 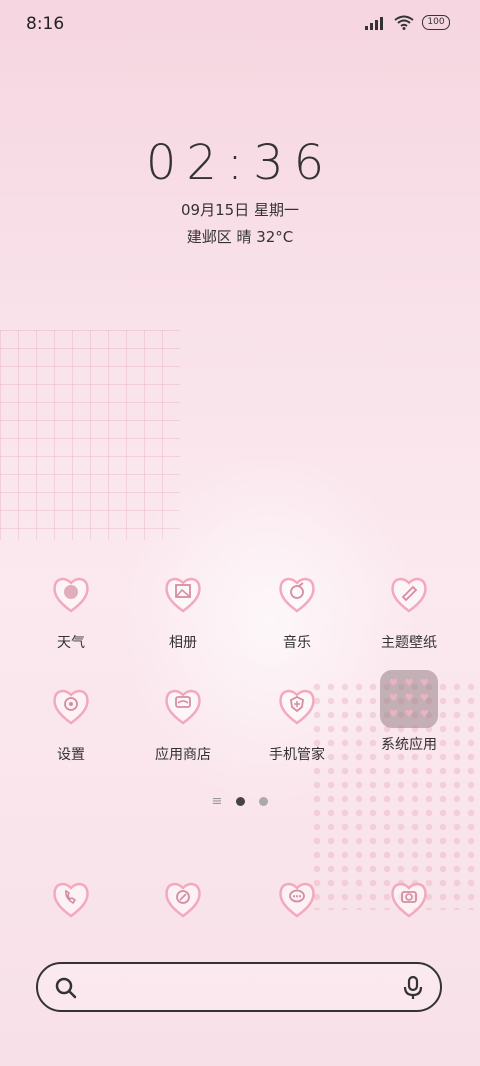 What do you see at coordinates (240, 25) in the screenshot?
I see `status-bar: 8:16 100` at bounding box center [240, 25].